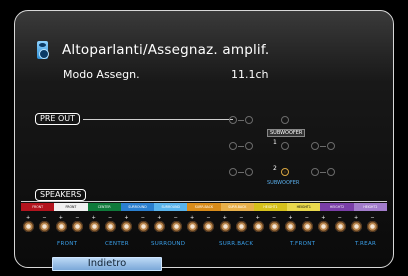  What do you see at coordinates (270, 207) in the screenshot?
I see `segment-height1-r: HEIGHT1` at bounding box center [270, 207].